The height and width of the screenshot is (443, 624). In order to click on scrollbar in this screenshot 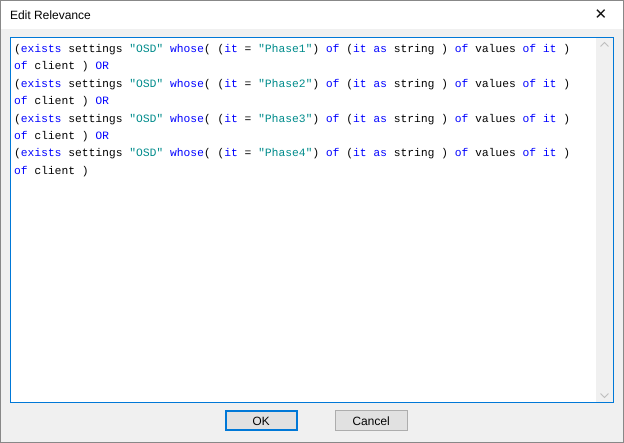, I will do `click(604, 220)`.